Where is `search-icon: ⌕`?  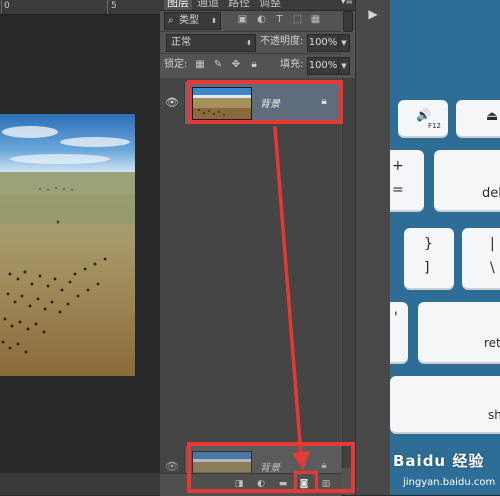 search-icon: ⌕ is located at coordinates (171, 20).